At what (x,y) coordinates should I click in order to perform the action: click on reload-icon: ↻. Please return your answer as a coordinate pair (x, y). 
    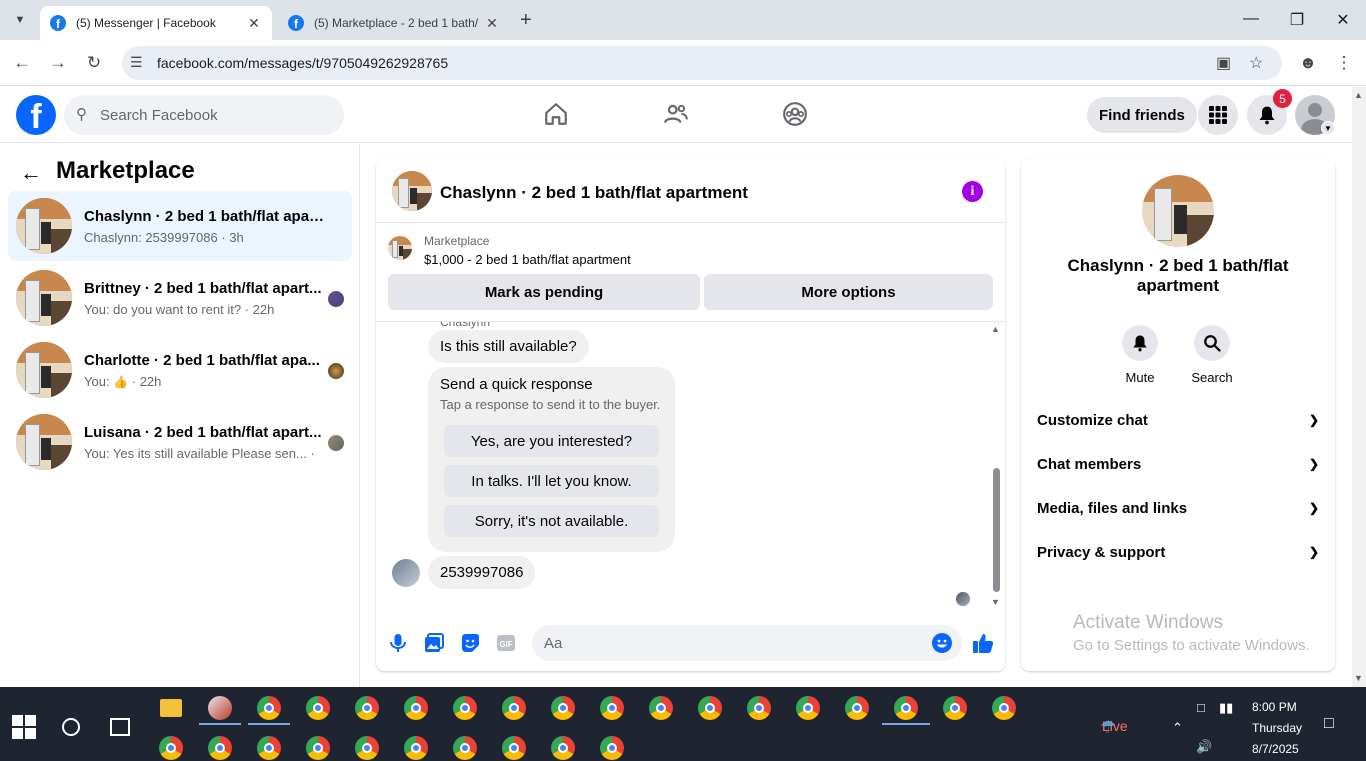
    Looking at the image, I should click on (94, 63).